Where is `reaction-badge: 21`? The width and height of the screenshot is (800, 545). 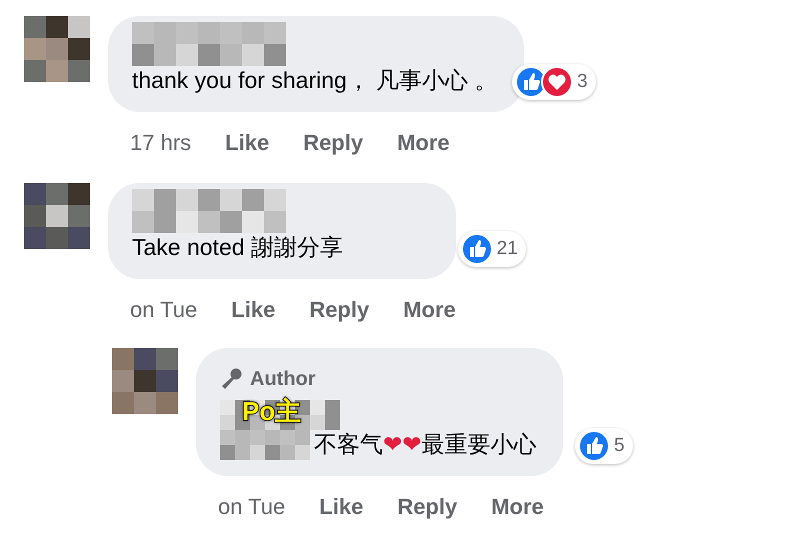
reaction-badge: 21 is located at coordinates (492, 248).